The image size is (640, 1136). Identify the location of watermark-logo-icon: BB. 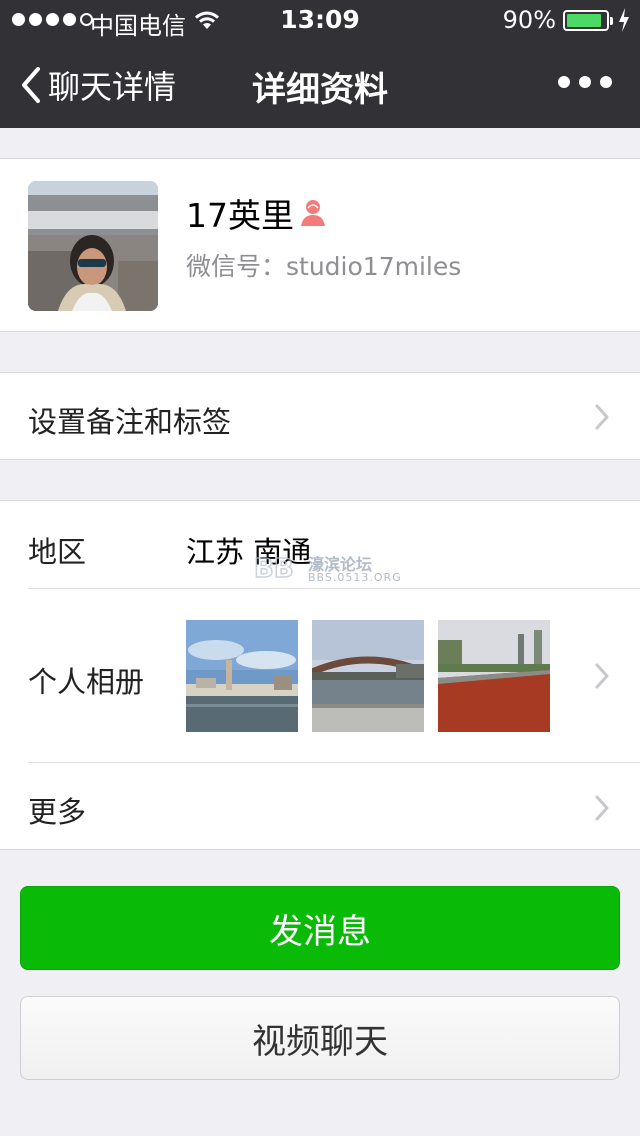
(273, 569).